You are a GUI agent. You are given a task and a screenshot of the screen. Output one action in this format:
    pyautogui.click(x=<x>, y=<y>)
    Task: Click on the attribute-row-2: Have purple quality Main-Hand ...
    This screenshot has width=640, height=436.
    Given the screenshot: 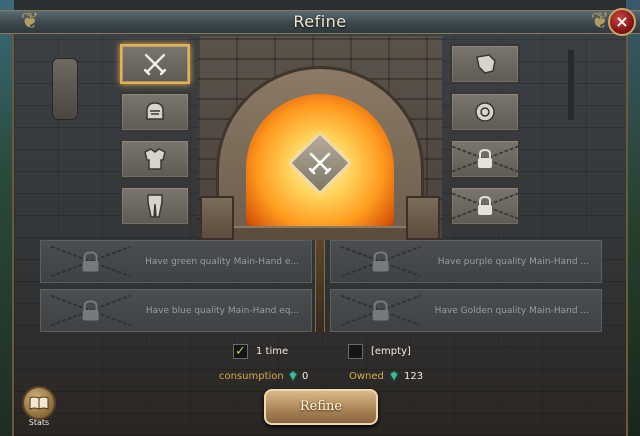 What is the action you would take?
    pyautogui.click(x=466, y=261)
    